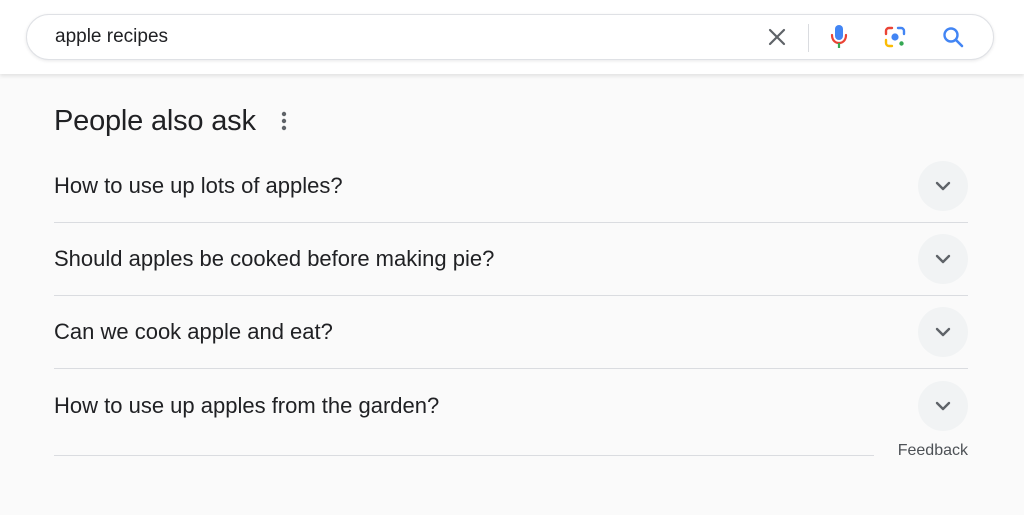 The image size is (1024, 515). What do you see at coordinates (511, 186) in the screenshot?
I see `paa-question: How to use up lots of apples?` at bounding box center [511, 186].